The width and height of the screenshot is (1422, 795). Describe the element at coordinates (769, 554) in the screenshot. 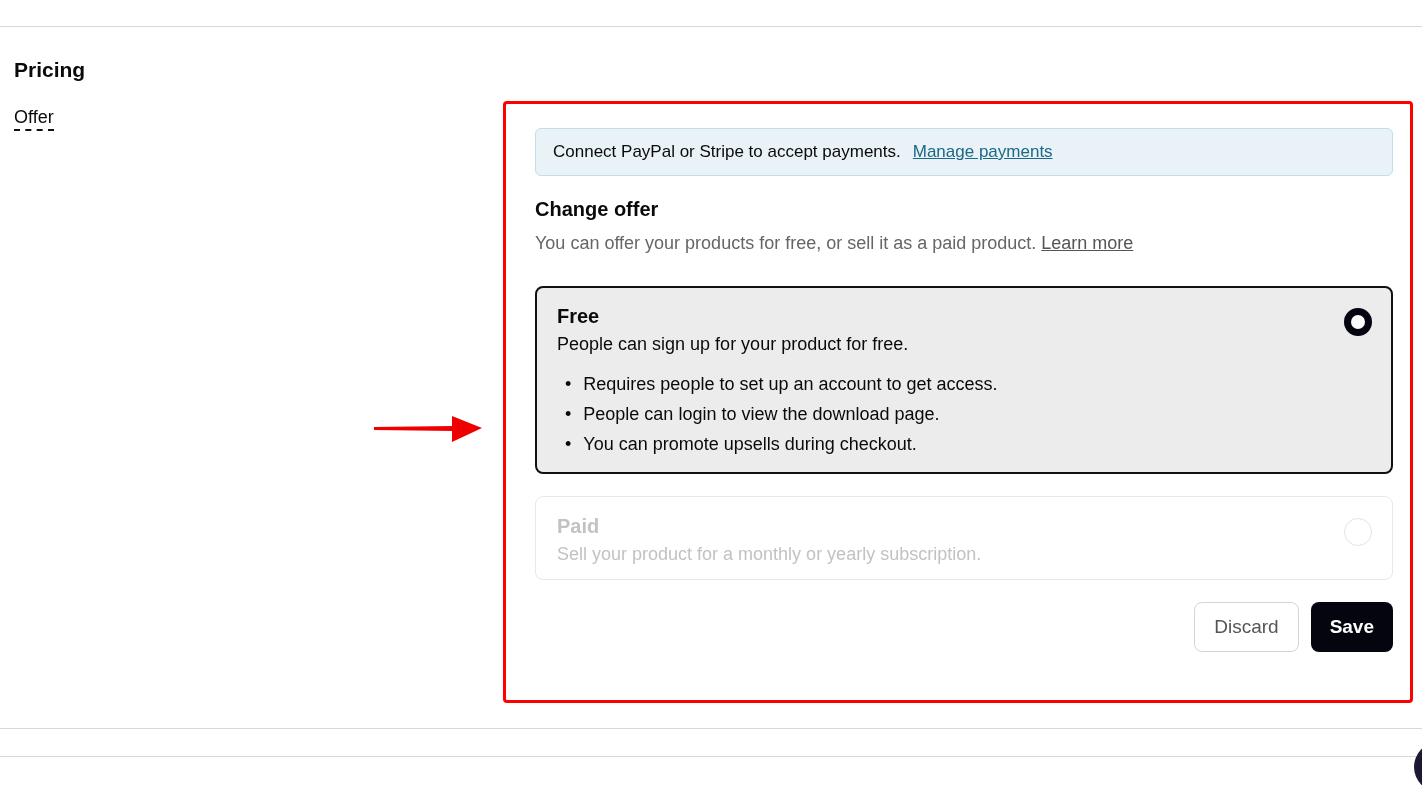

I see `option-description: Sell your product for a monthly or yearly subscription.` at that location.